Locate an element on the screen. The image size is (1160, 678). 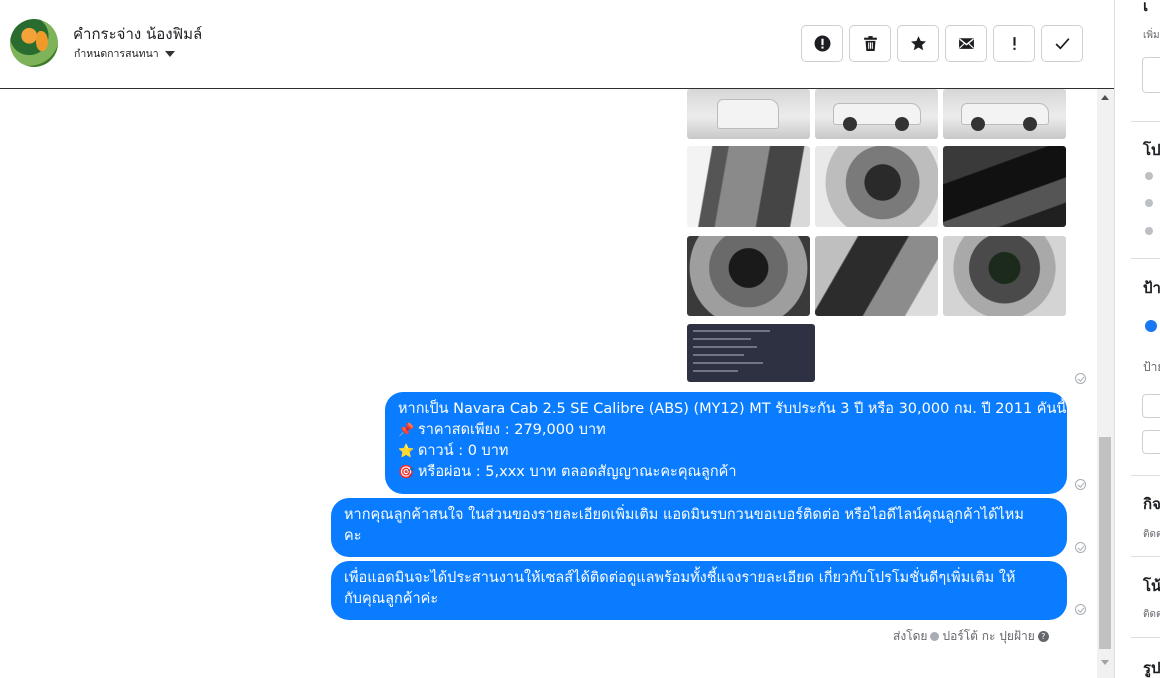
trash-icon is located at coordinates (870, 43).